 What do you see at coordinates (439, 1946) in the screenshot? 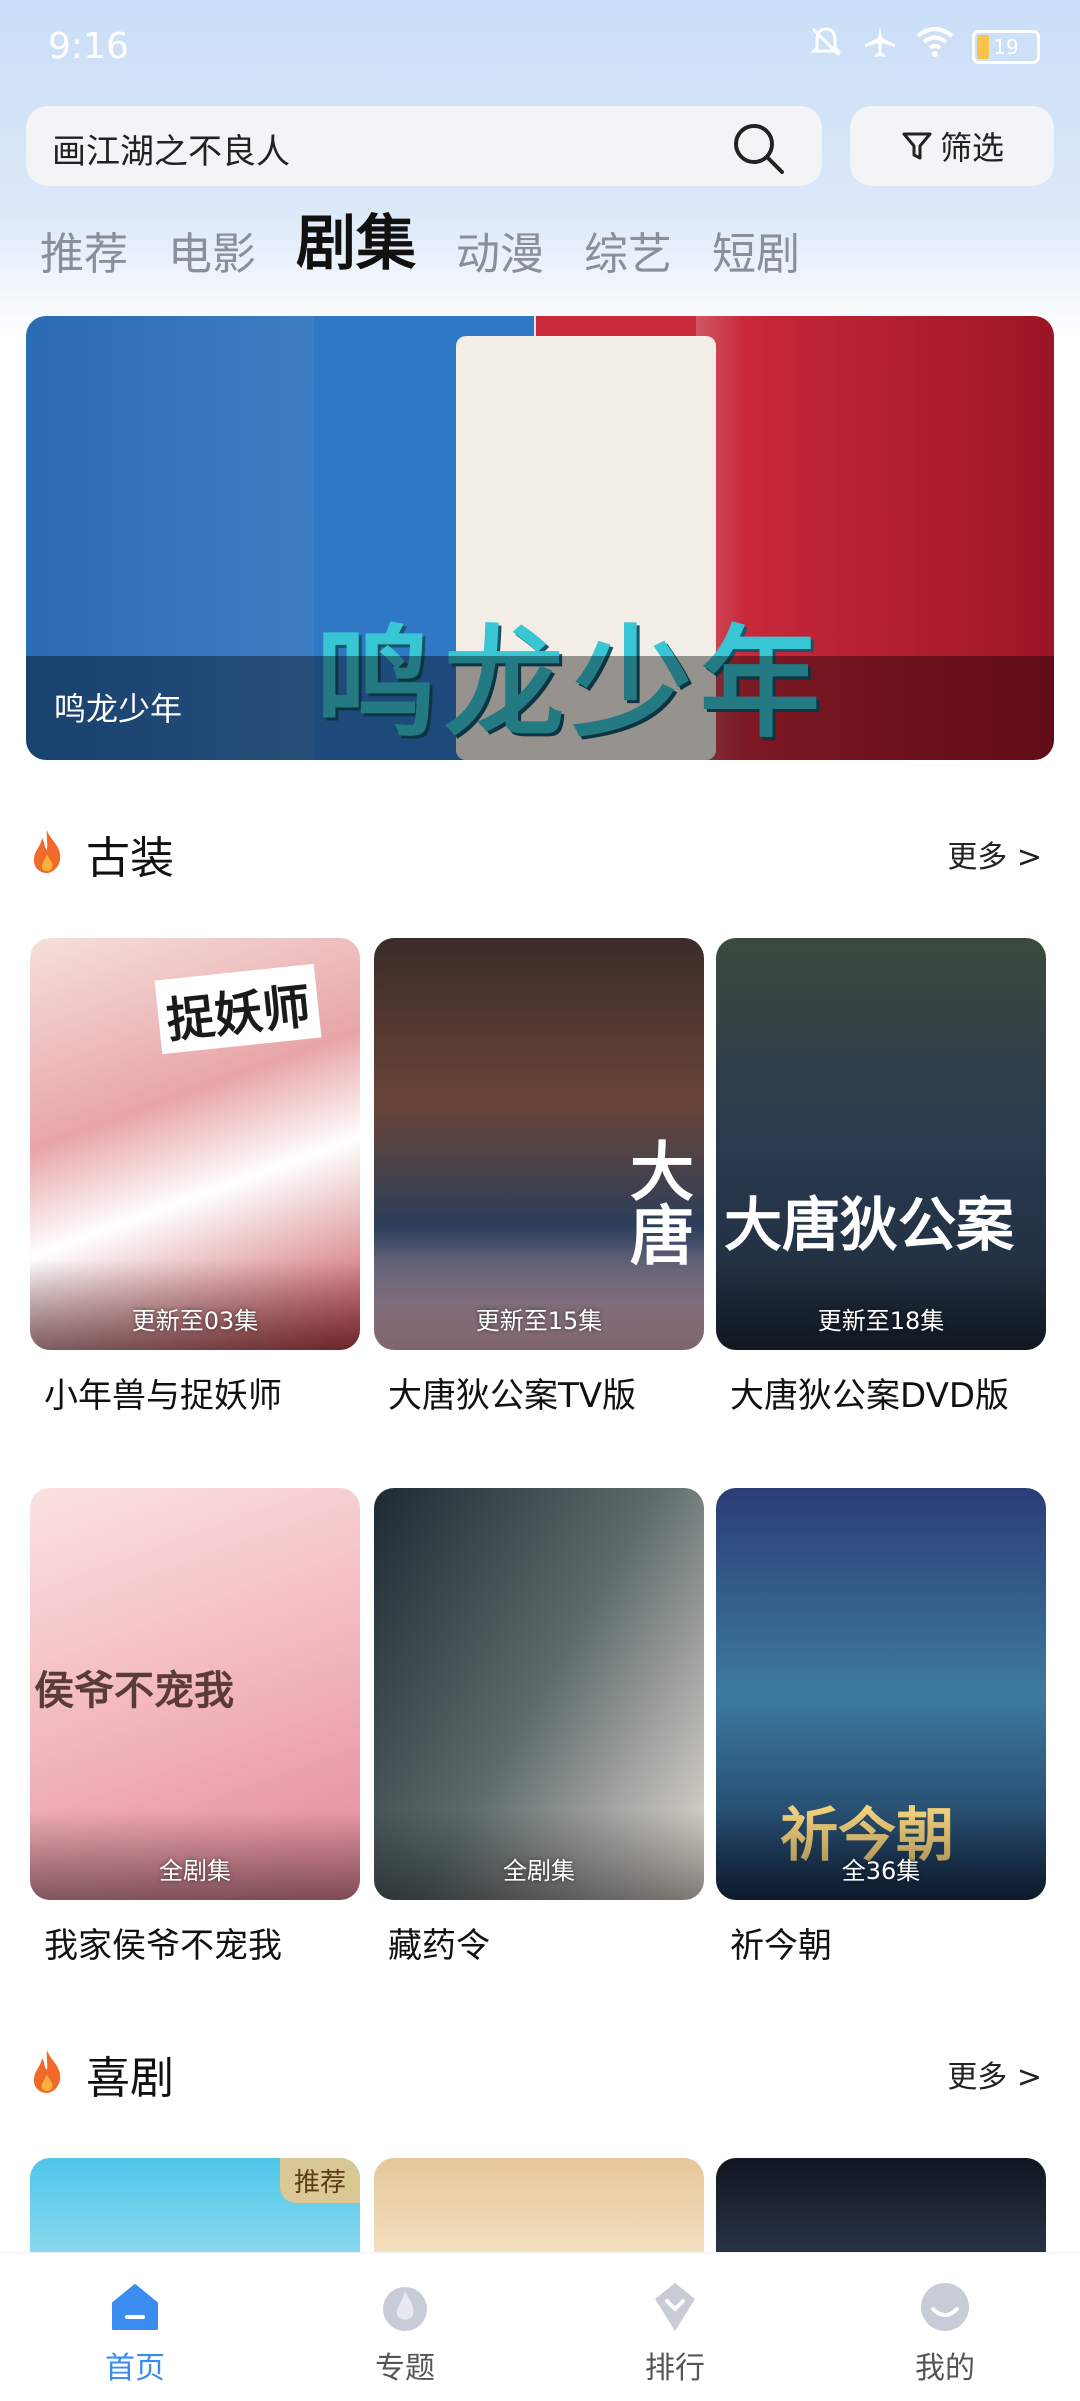
I see `drama-title: 藏药令` at bounding box center [439, 1946].